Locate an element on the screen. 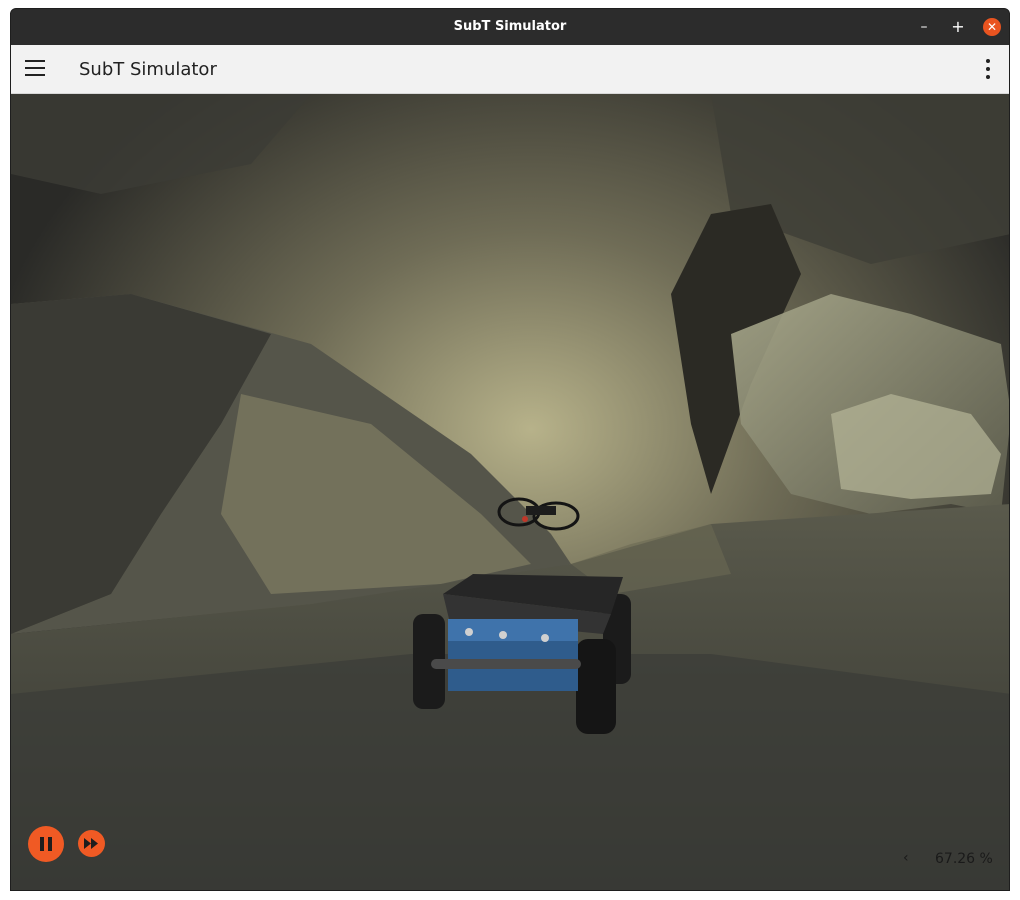  fast-forward-button is located at coordinates (91, 843).